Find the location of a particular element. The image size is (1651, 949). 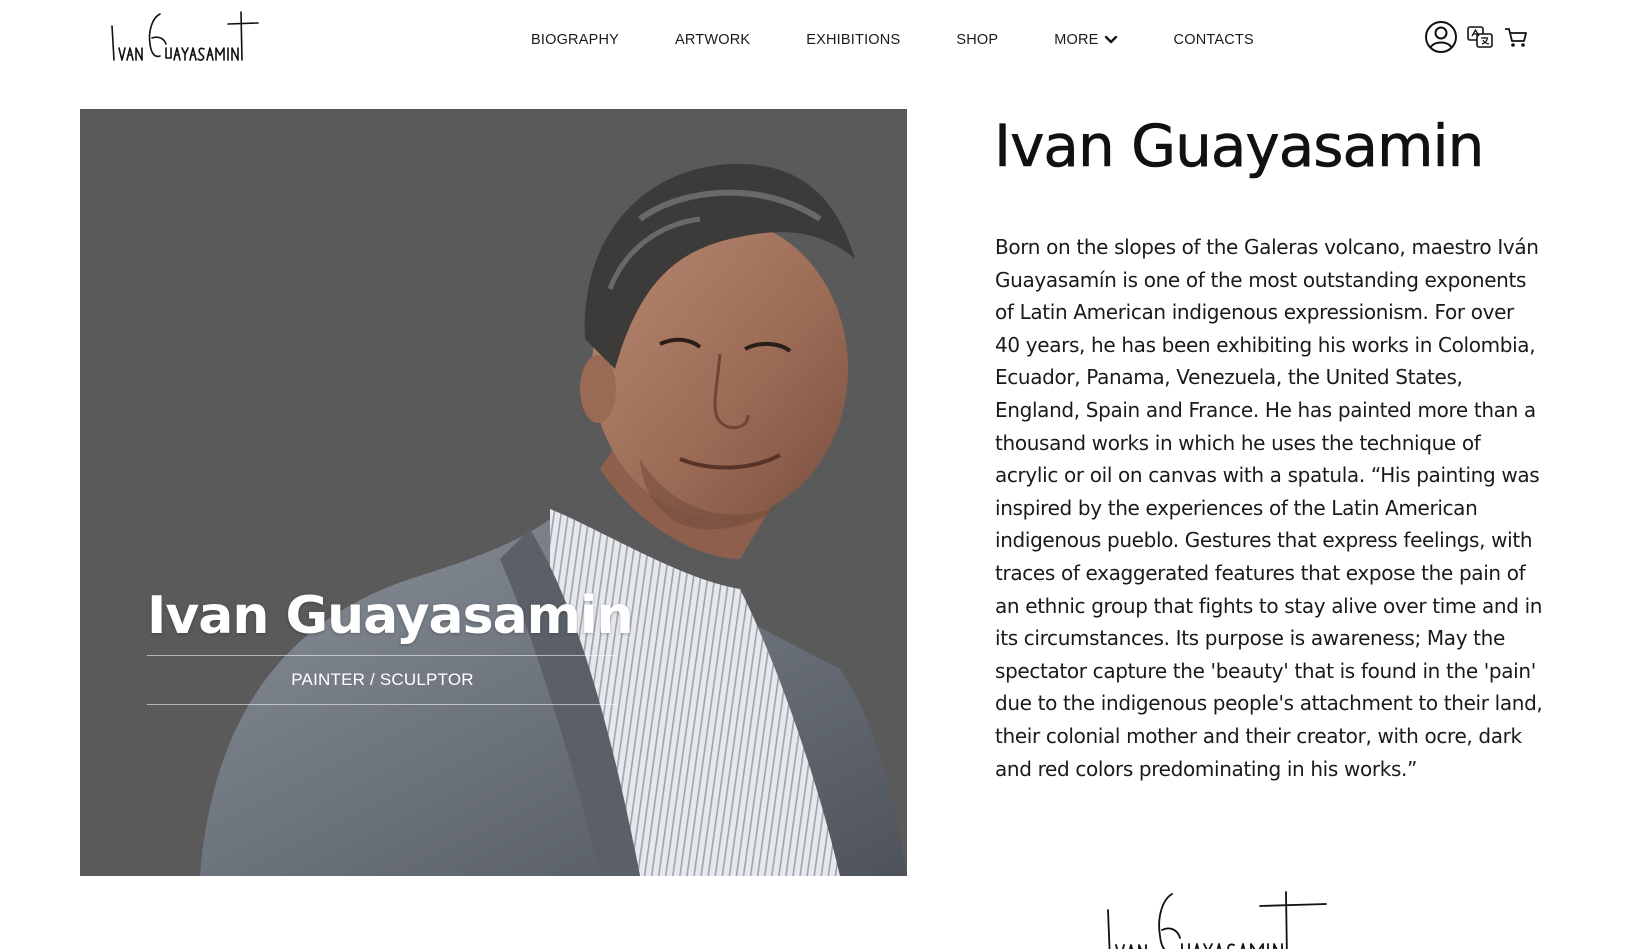

nav-contacts: CONTACTS is located at coordinates (1214, 40).